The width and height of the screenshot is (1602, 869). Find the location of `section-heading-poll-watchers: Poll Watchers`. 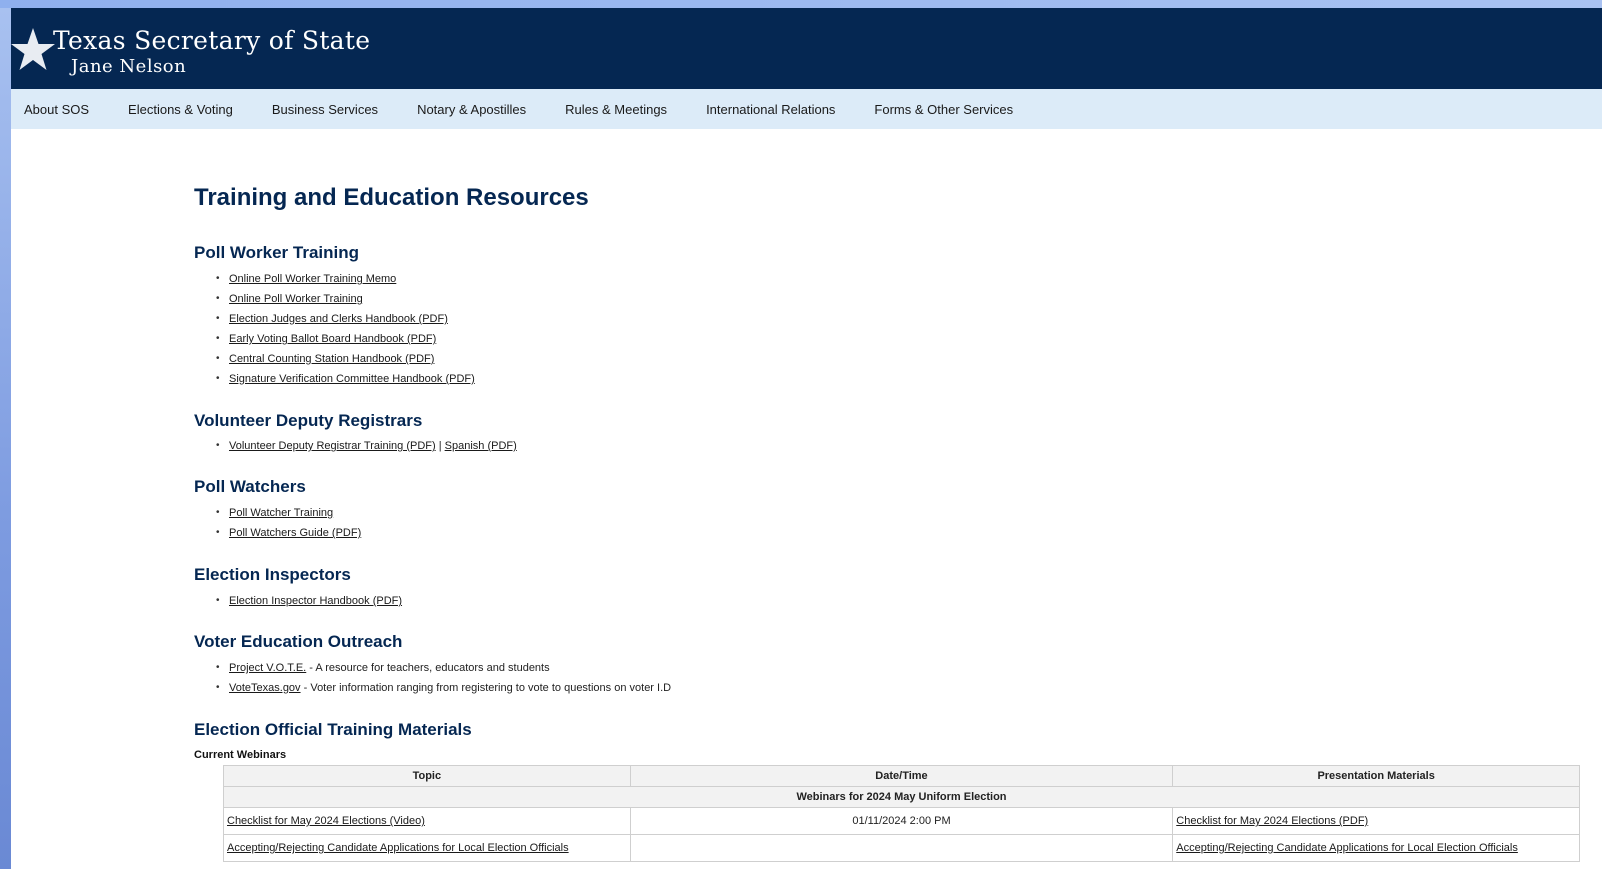

section-heading-poll-watchers: Poll Watchers is located at coordinates (250, 486).